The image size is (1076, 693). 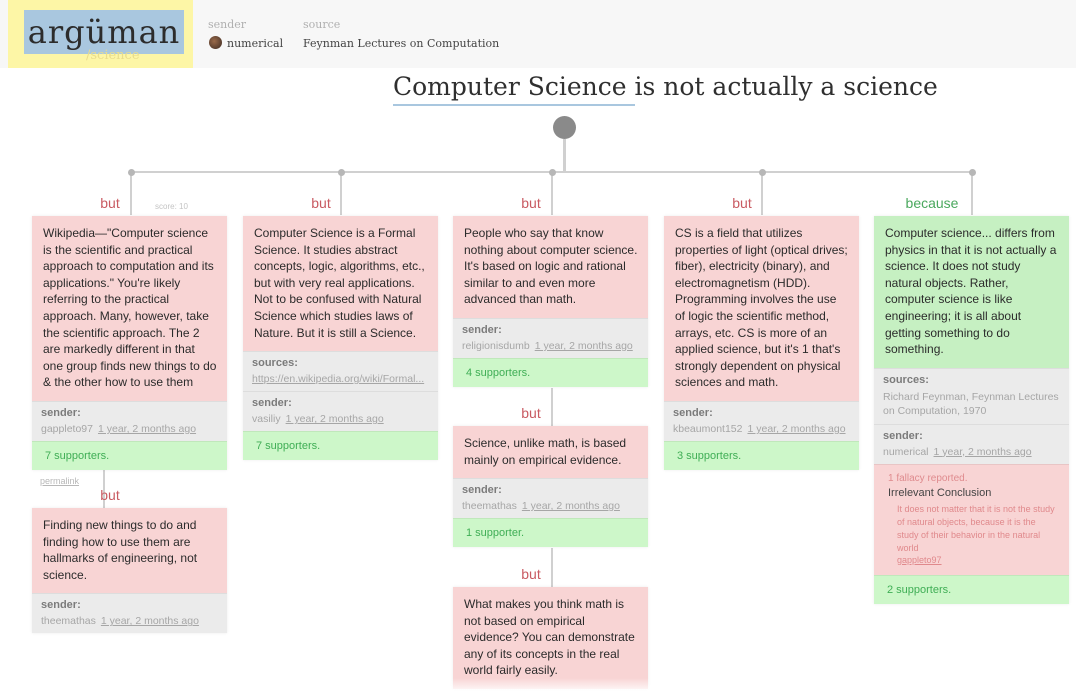 What do you see at coordinates (496, 346) in the screenshot?
I see `sender-name: religionisdumb` at bounding box center [496, 346].